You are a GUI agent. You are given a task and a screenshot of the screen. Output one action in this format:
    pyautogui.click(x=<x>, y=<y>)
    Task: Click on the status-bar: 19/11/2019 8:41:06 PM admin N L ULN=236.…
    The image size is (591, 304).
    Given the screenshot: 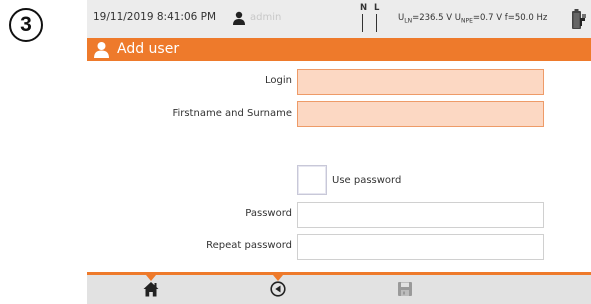 What is the action you would take?
    pyautogui.click(x=339, y=19)
    